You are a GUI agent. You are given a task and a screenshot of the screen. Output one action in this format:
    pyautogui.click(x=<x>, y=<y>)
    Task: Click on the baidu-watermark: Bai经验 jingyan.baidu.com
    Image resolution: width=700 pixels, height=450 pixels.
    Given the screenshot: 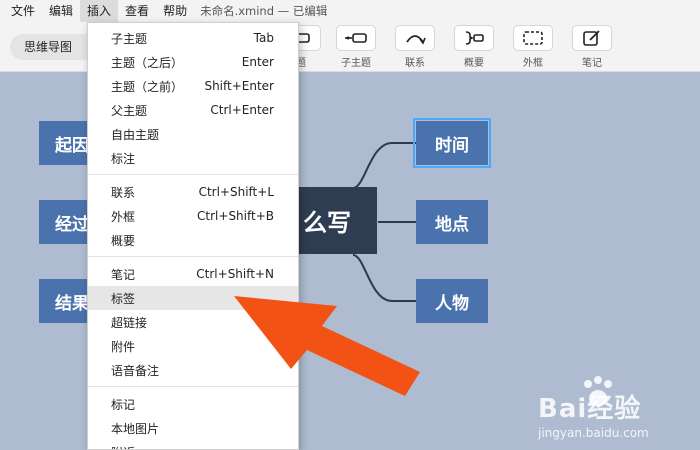 What is the action you would take?
    pyautogui.click(x=613, y=409)
    